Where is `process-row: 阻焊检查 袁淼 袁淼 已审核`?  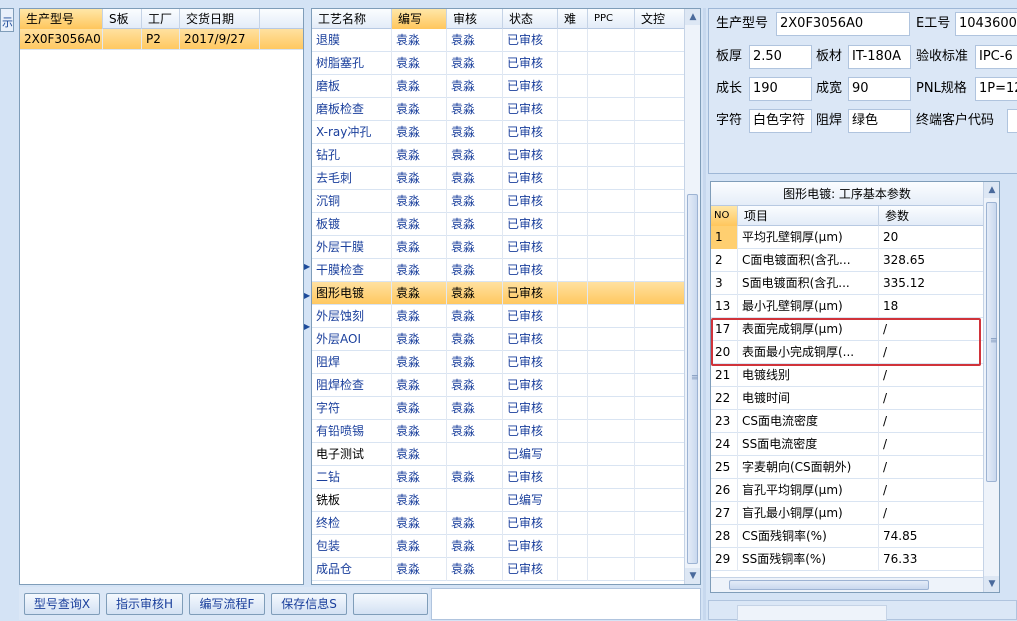
process-row: 阻焊检查 袁淼 袁淼 已审核 is located at coordinates (498, 385).